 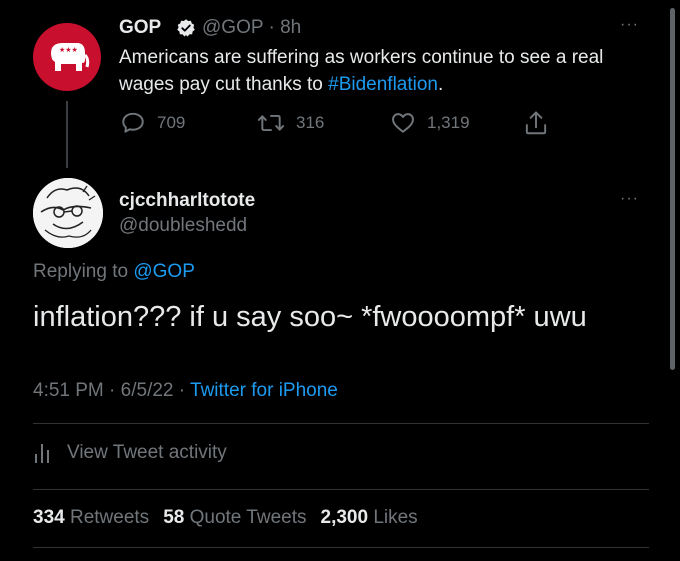 I want to click on parent-author-name: GOP, so click(x=140, y=28).